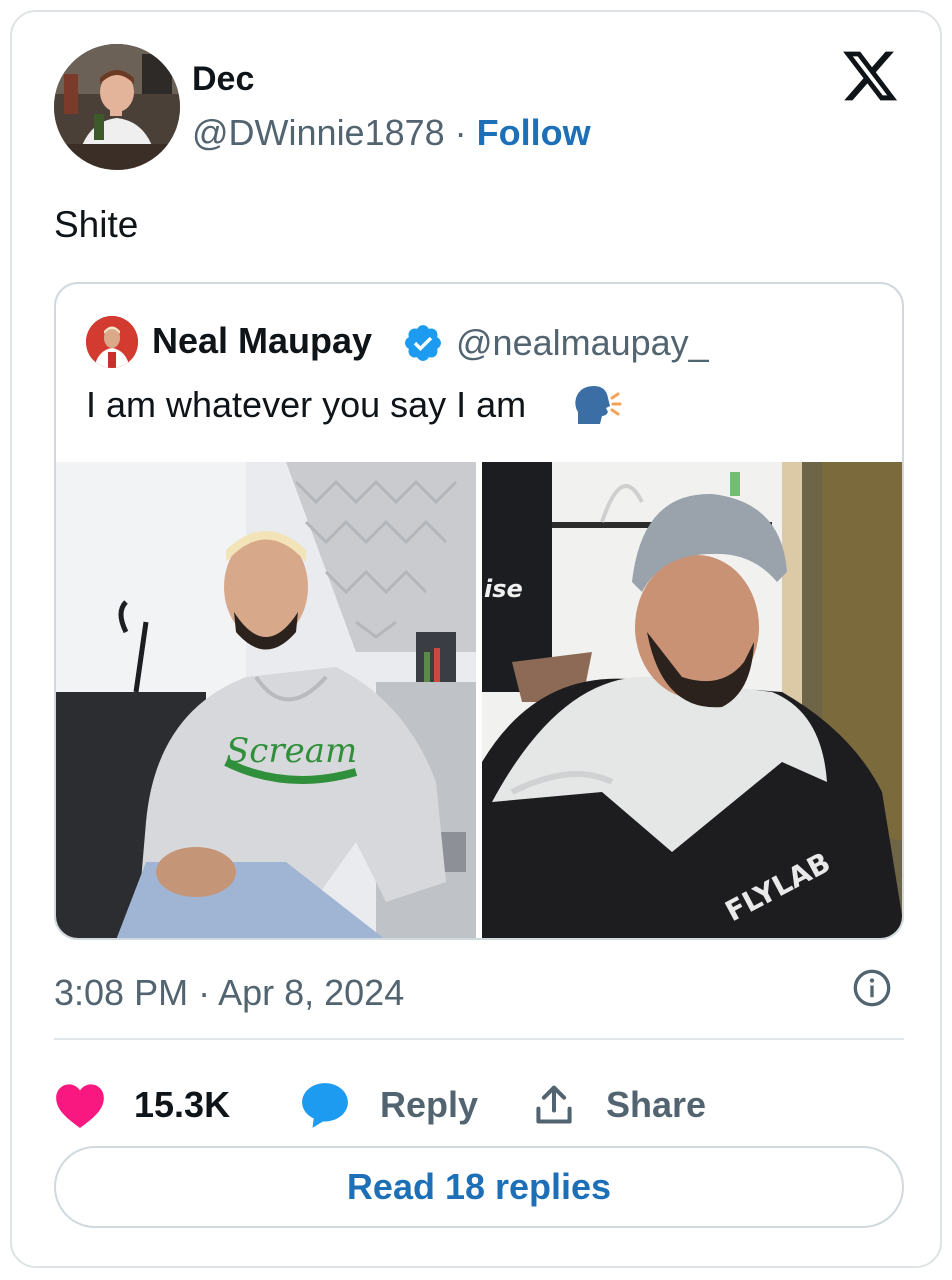 This screenshot has height=1280, width=952. I want to click on divider, so click(479, 1039).